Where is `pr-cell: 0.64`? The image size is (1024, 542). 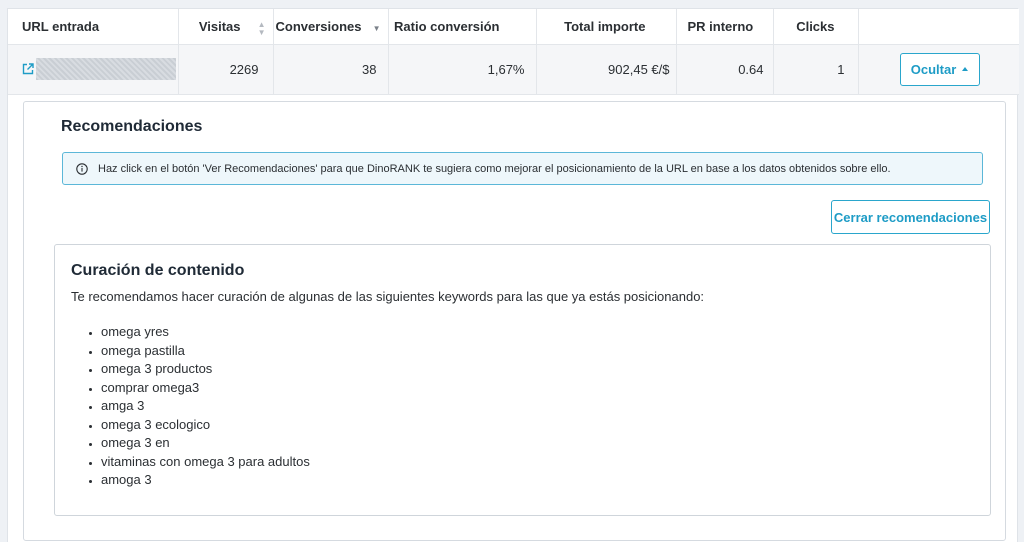
pr-cell: 0.64 is located at coordinates (725, 69).